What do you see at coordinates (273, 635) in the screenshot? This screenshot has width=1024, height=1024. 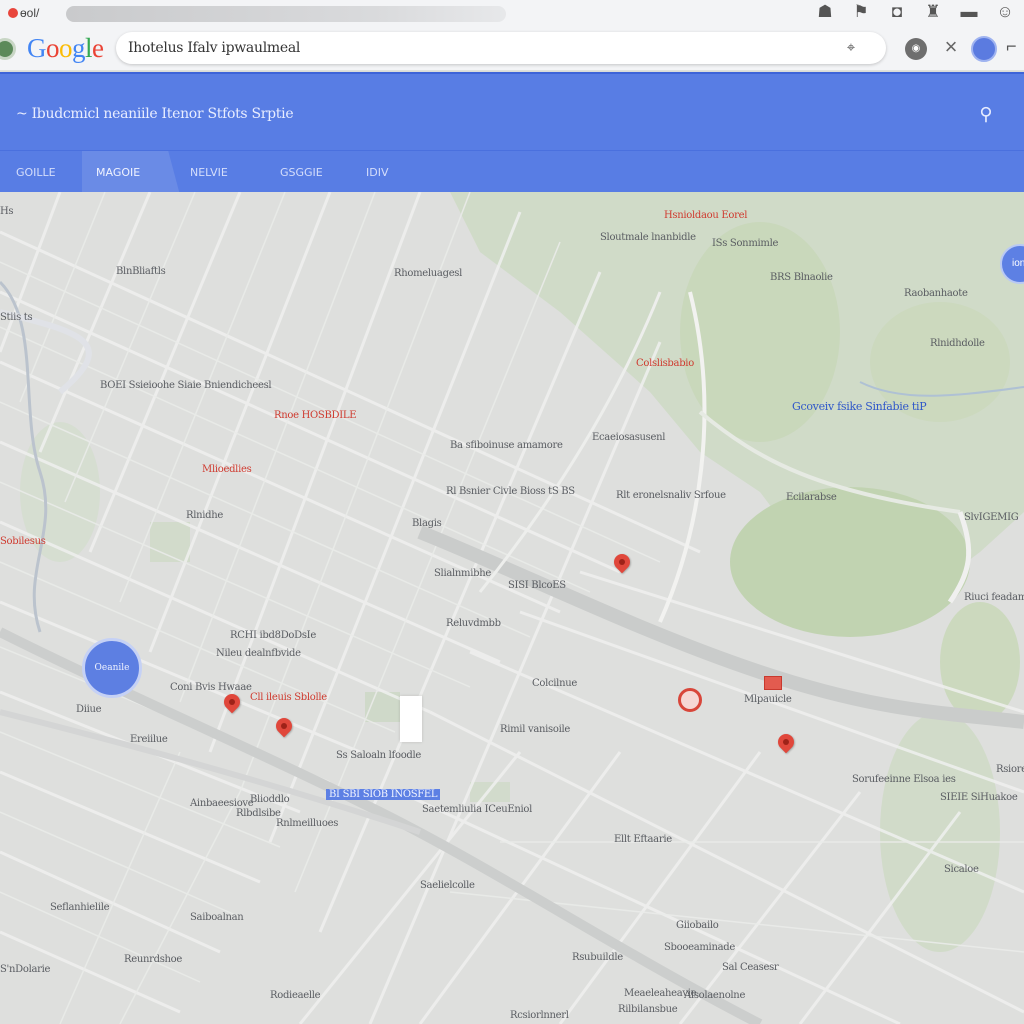 I see `map-label: RCHI ibd8DoDsIe` at bounding box center [273, 635].